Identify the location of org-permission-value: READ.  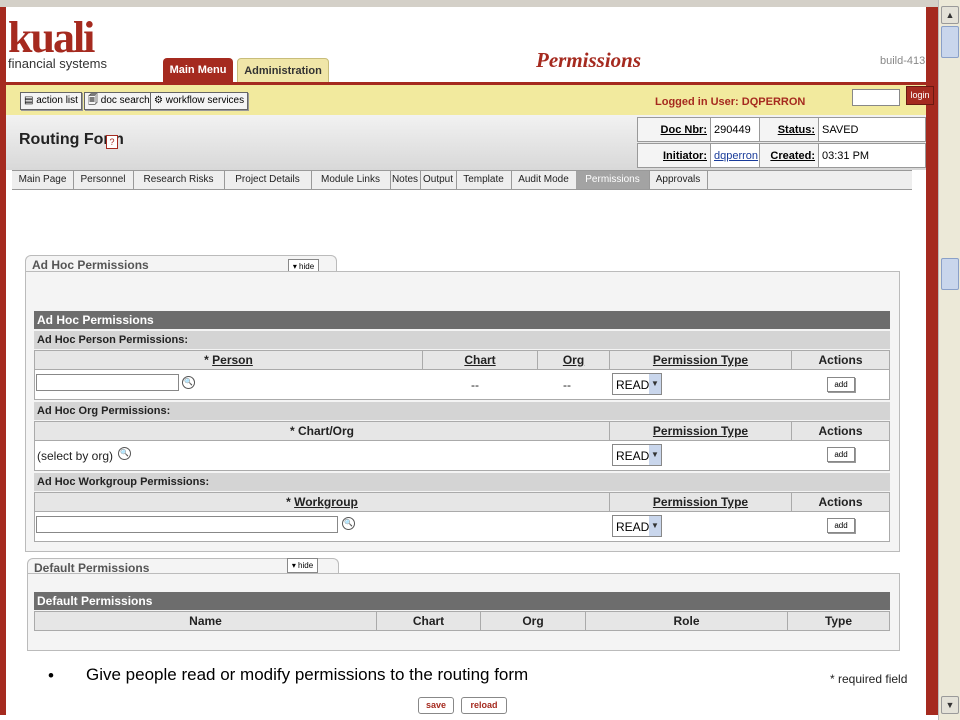
(633, 456).